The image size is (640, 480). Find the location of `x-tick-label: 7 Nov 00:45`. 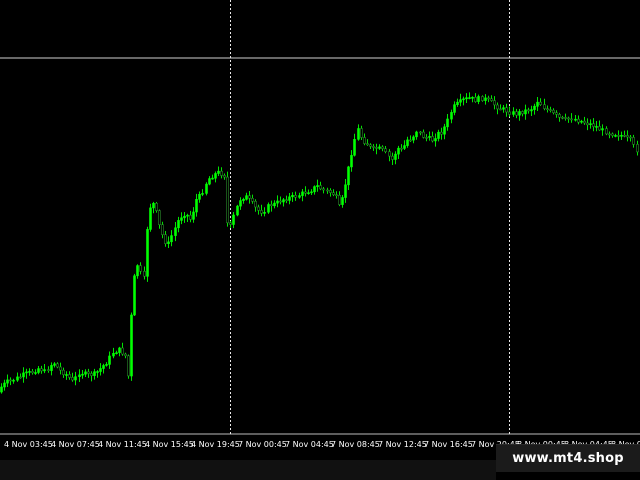

x-tick-label: 7 Nov 00:45 is located at coordinates (262, 444).